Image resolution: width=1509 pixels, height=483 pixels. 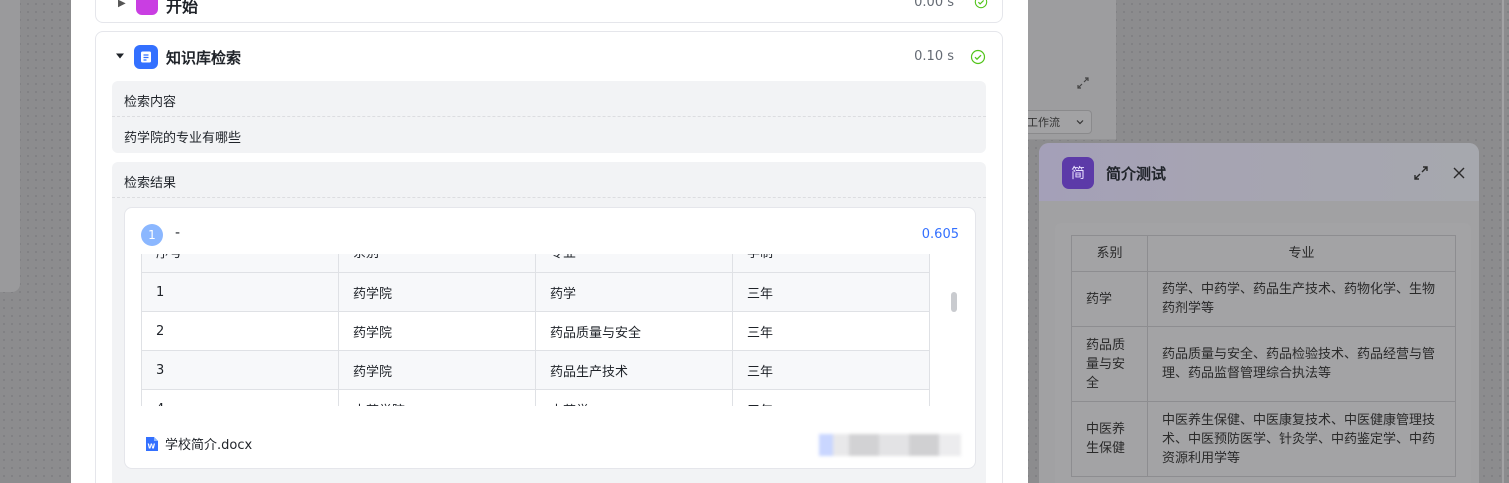 What do you see at coordinates (204, 58) in the screenshot?
I see `node-title: 知识库检索` at bounding box center [204, 58].